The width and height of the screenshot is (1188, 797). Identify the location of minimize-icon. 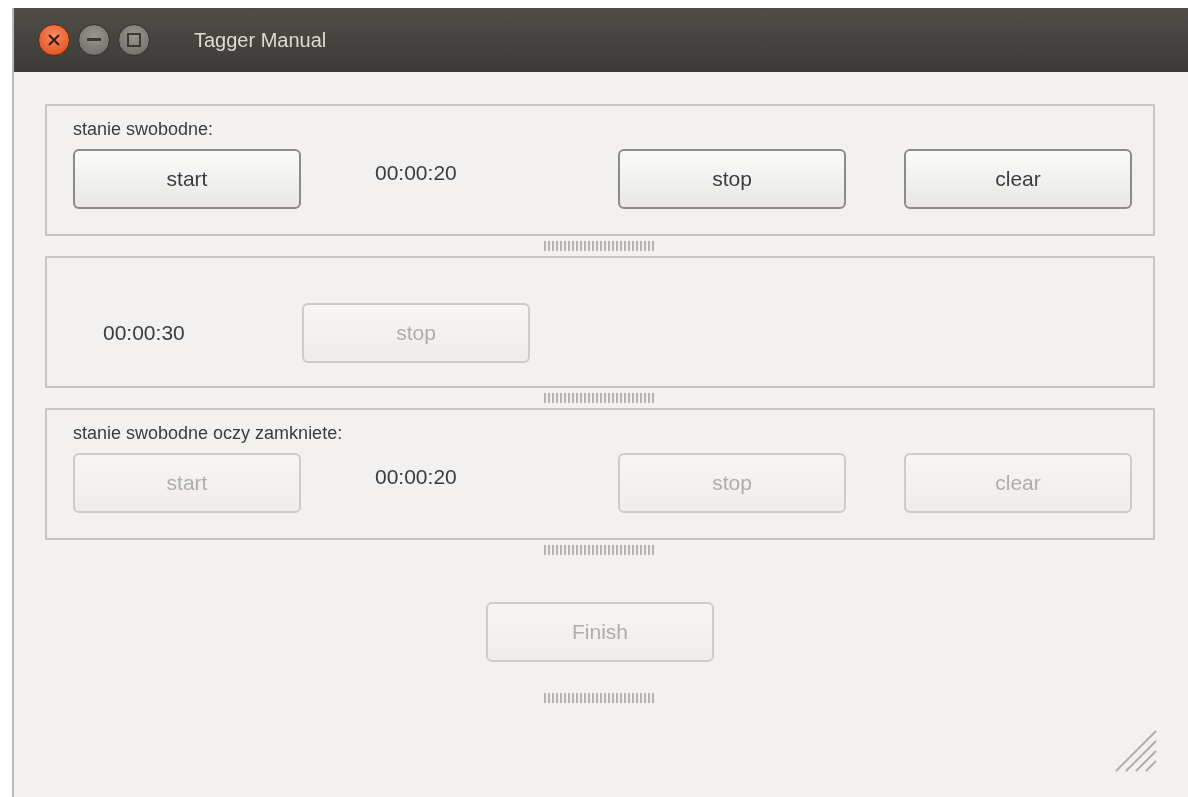
(94, 40).